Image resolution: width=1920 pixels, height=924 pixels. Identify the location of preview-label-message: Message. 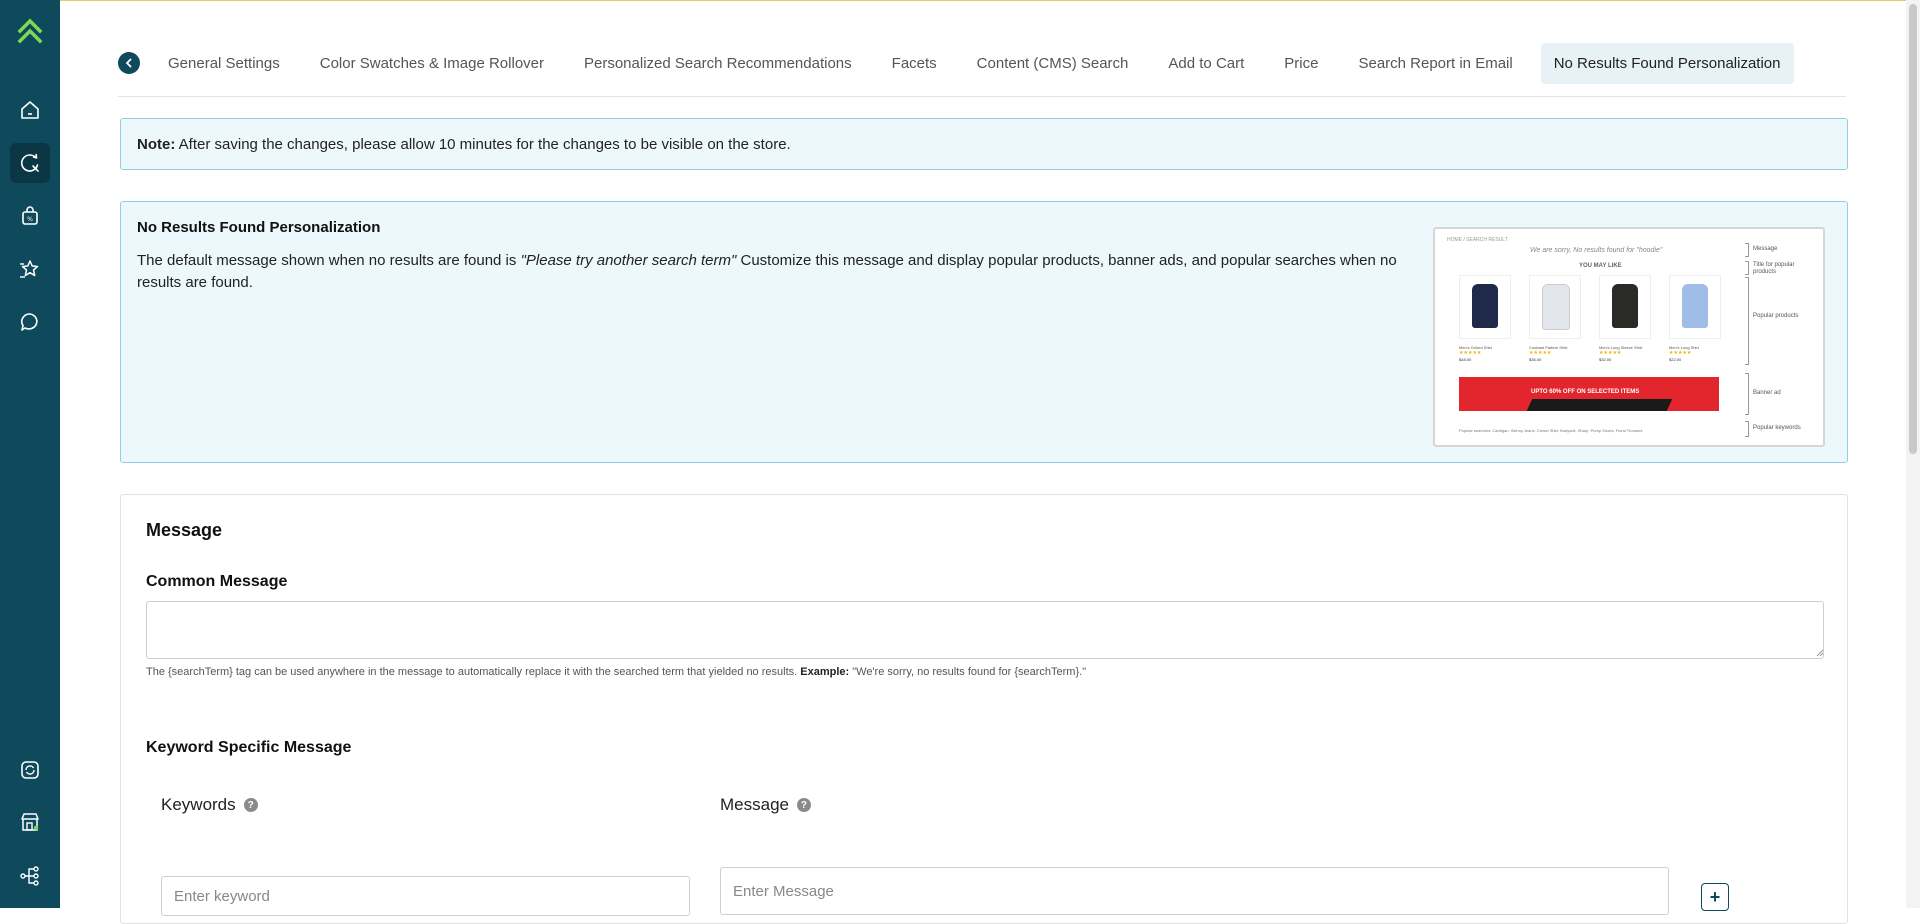
(1765, 249).